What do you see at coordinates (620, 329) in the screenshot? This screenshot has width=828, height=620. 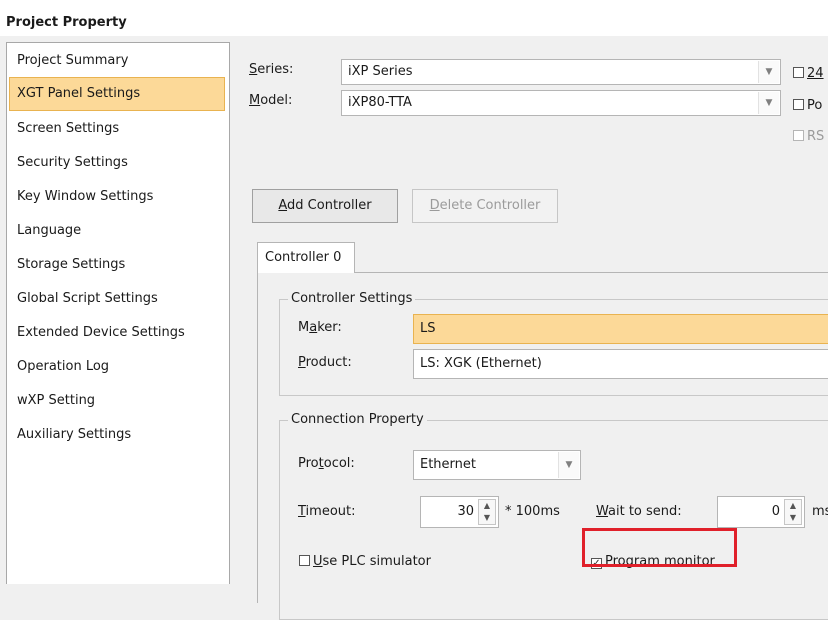 I see `maker-field: LS` at bounding box center [620, 329].